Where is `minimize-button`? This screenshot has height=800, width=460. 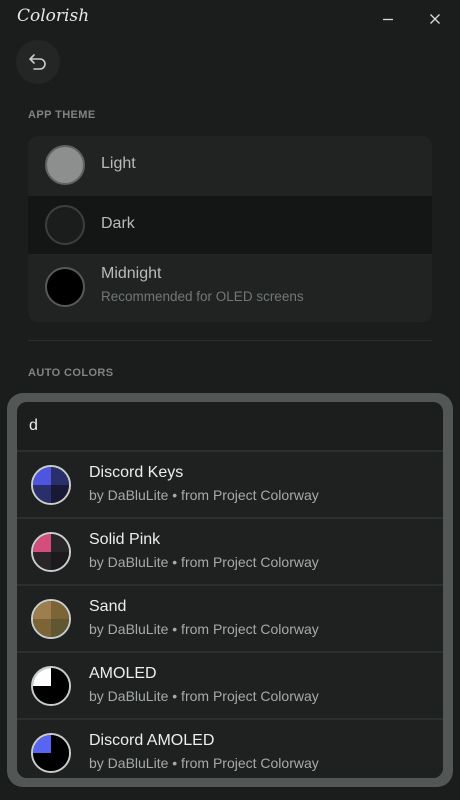
minimize-button is located at coordinates (388, 19).